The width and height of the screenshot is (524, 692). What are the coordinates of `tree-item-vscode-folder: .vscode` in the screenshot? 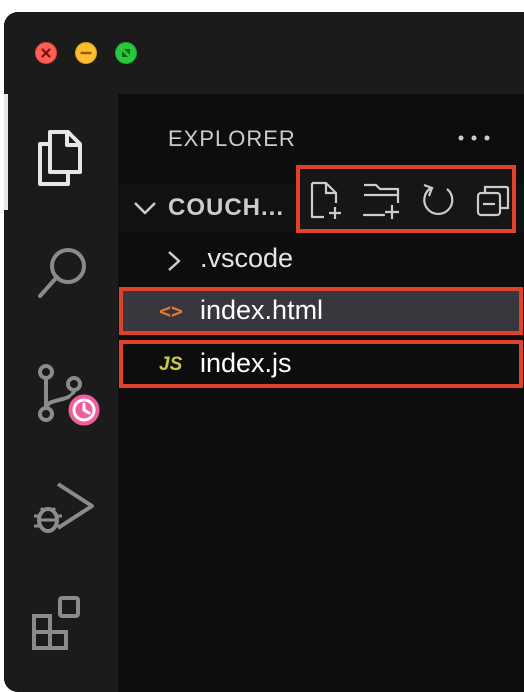 It's located at (320, 259).